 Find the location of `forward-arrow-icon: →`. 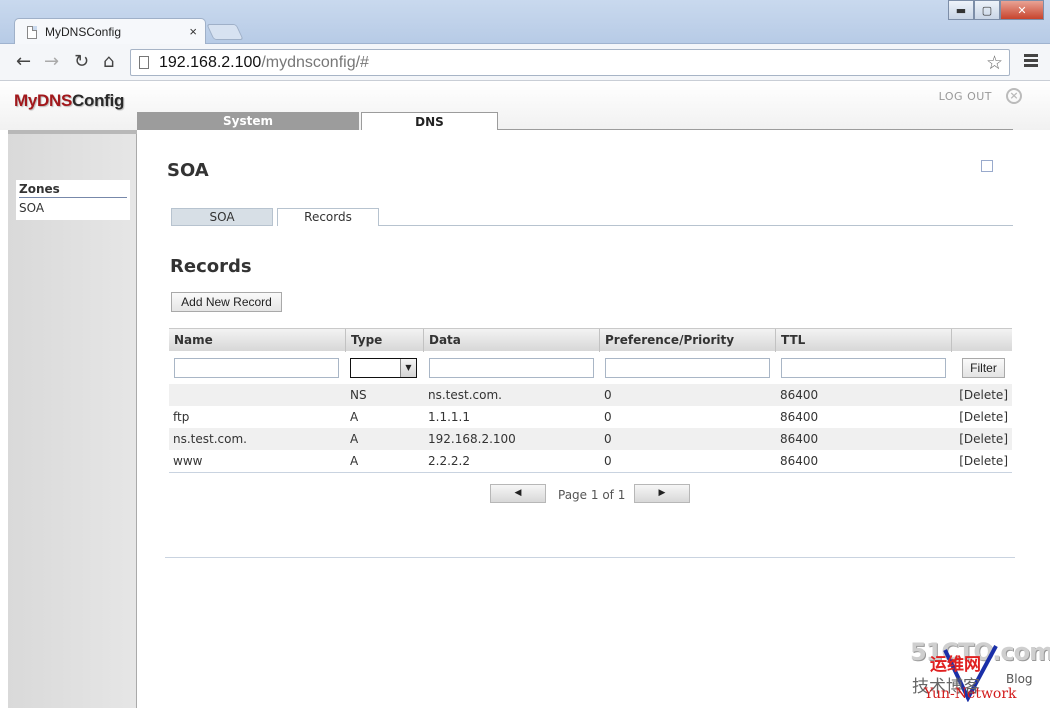

forward-arrow-icon: → is located at coordinates (51, 62).